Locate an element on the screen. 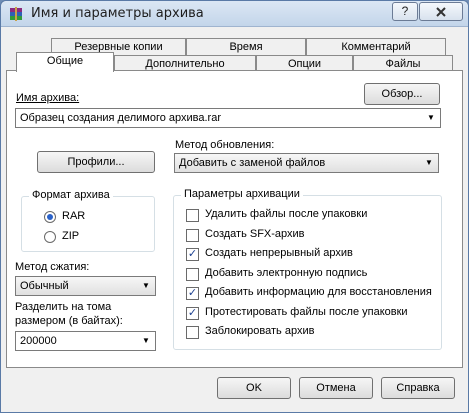  tab-general: Общие is located at coordinates (65, 62).